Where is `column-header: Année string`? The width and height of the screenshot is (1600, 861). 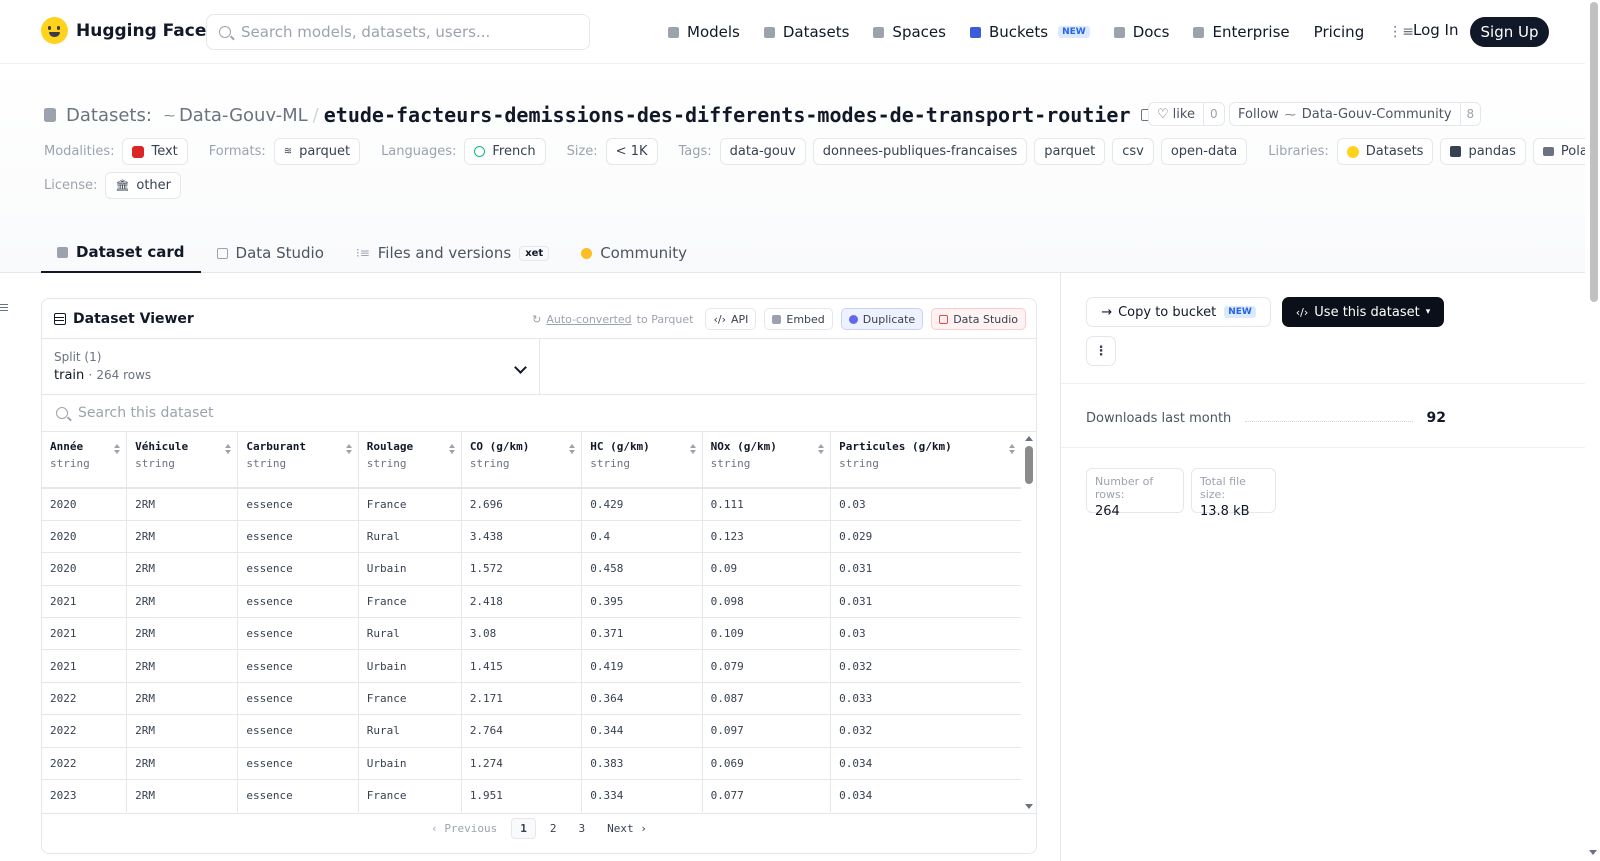 column-header: Année string is located at coordinates (85, 460).